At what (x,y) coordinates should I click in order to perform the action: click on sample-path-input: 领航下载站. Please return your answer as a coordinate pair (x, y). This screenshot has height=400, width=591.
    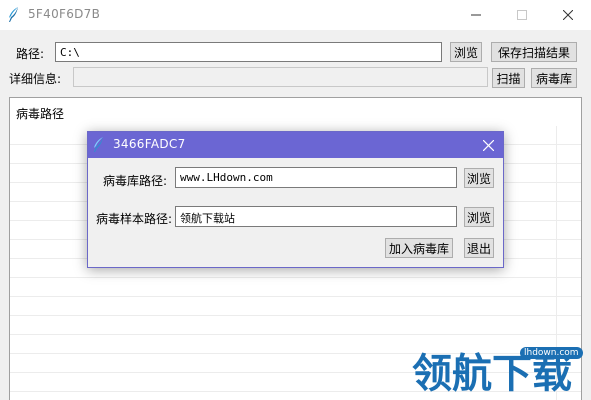
    Looking at the image, I should click on (316, 216).